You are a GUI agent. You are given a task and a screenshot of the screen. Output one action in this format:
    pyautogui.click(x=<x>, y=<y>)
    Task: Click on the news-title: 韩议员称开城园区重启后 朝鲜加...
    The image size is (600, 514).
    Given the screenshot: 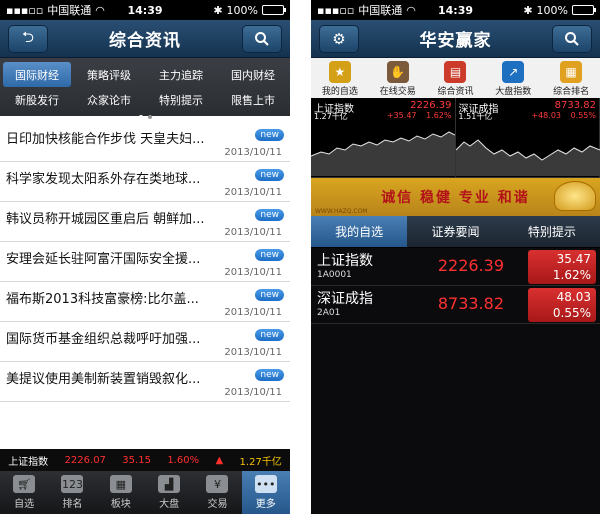 What is the action you would take?
    pyautogui.click(x=105, y=219)
    